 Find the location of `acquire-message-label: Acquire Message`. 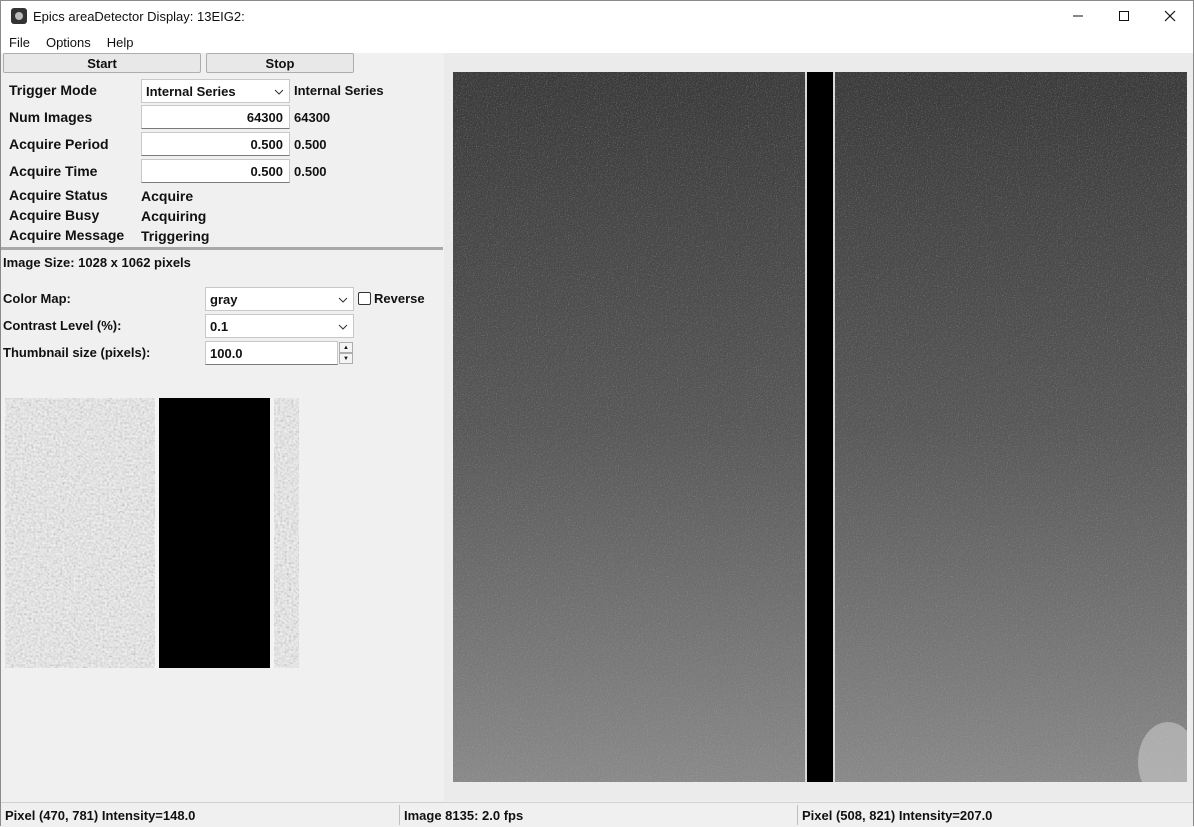

acquire-message-label: Acquire Message is located at coordinates (67, 235).